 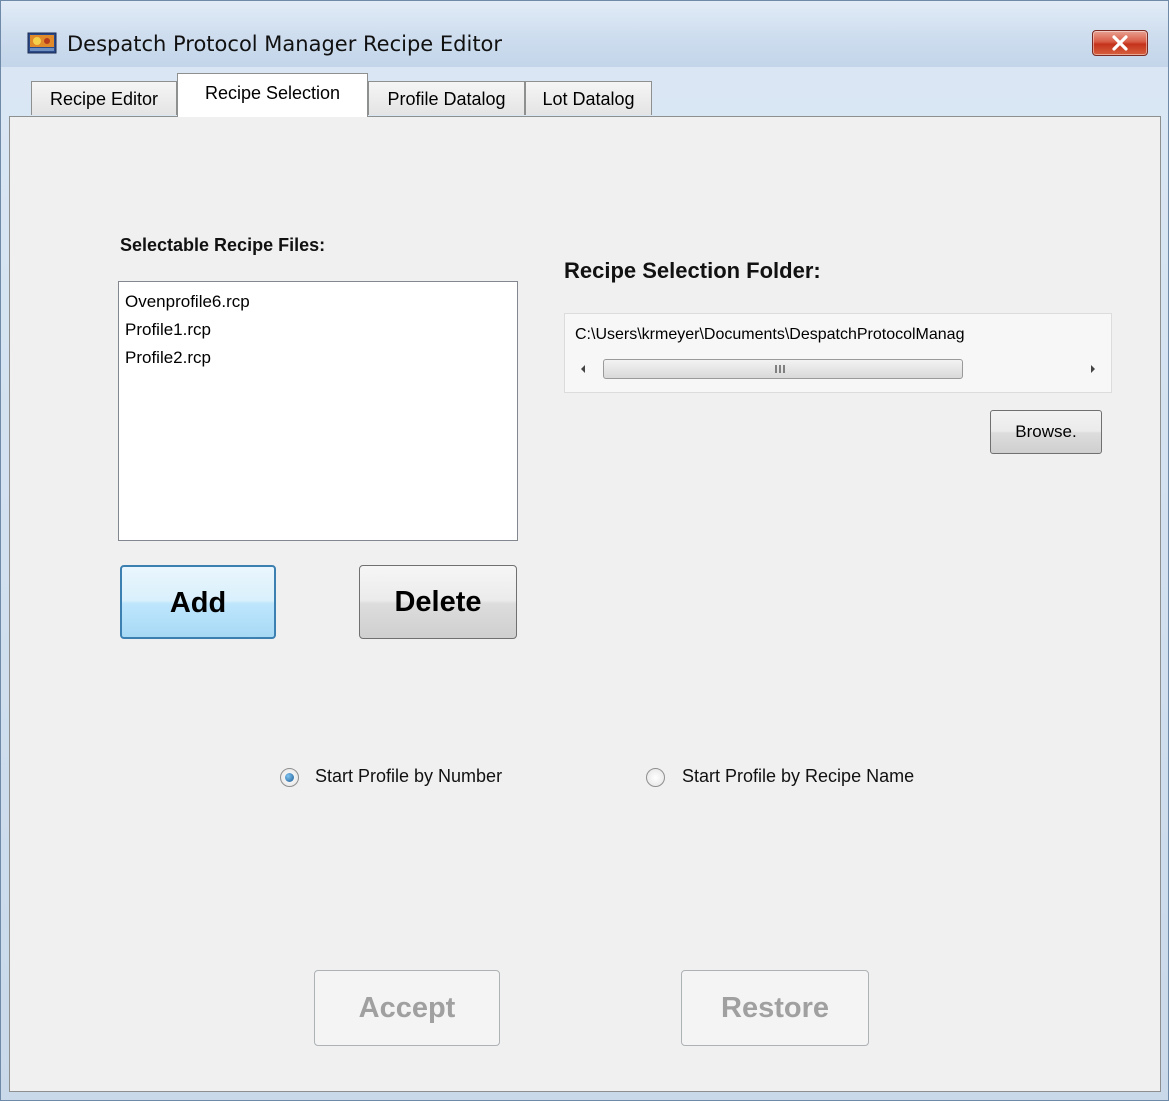 I want to click on scrollbar-thumb, so click(x=783, y=369).